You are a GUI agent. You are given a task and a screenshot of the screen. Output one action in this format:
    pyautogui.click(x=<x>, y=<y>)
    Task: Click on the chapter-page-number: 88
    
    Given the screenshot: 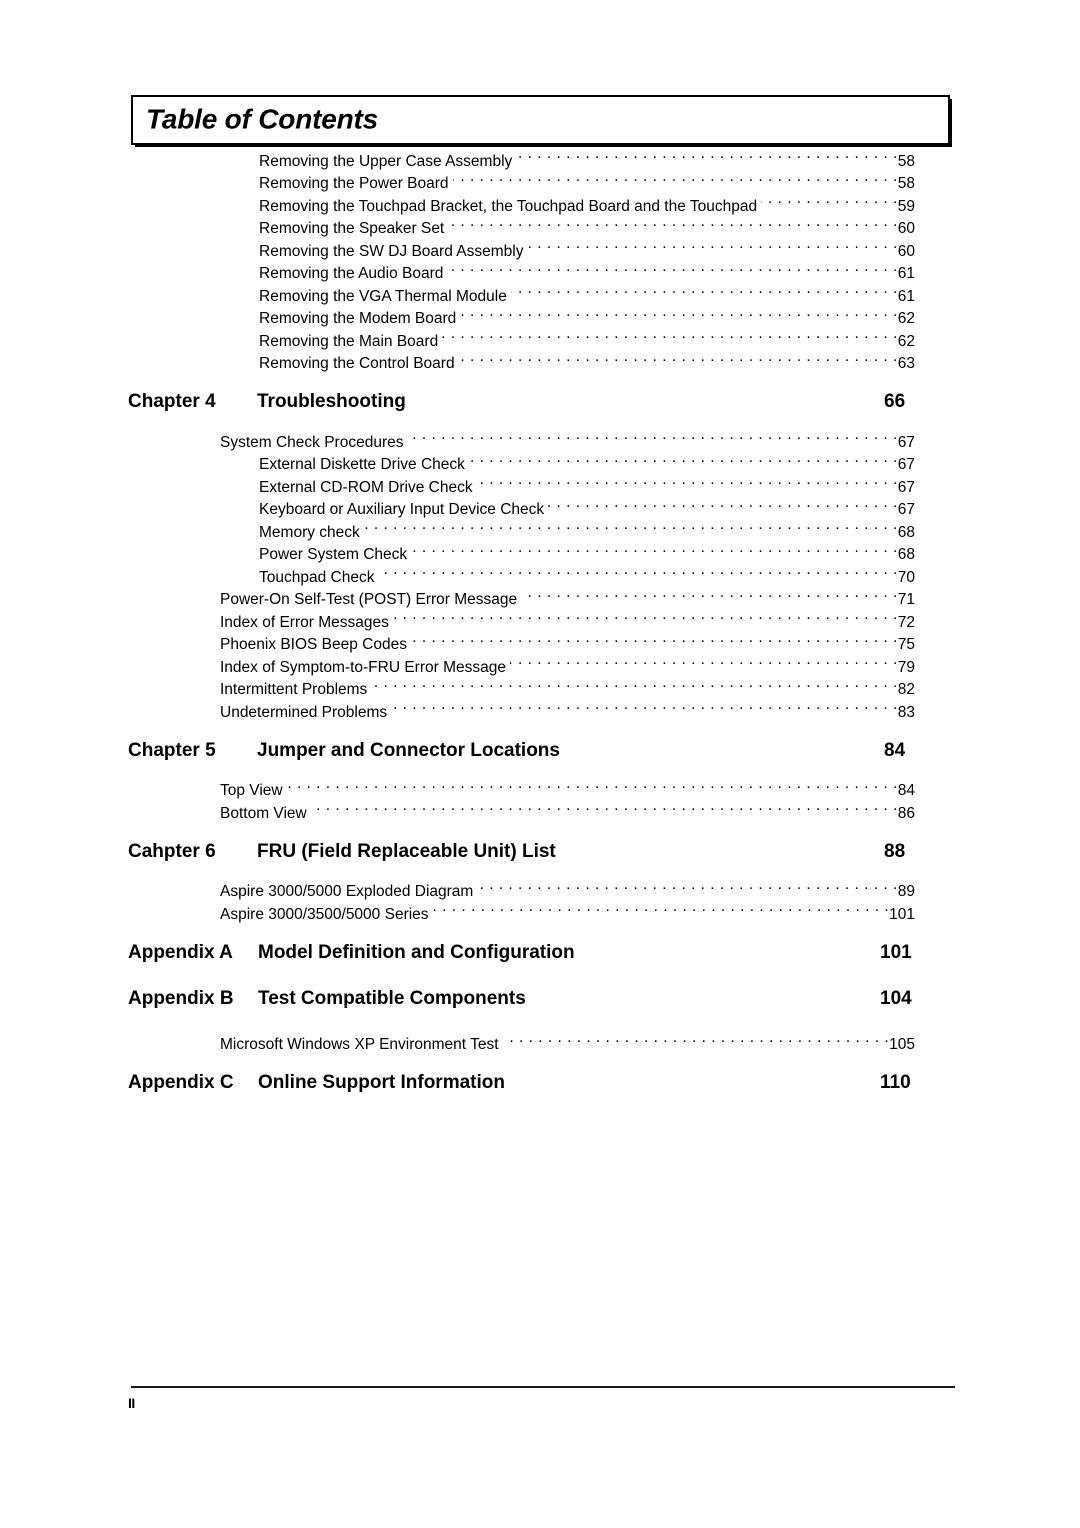 What is the action you would take?
    pyautogui.click(x=895, y=851)
    